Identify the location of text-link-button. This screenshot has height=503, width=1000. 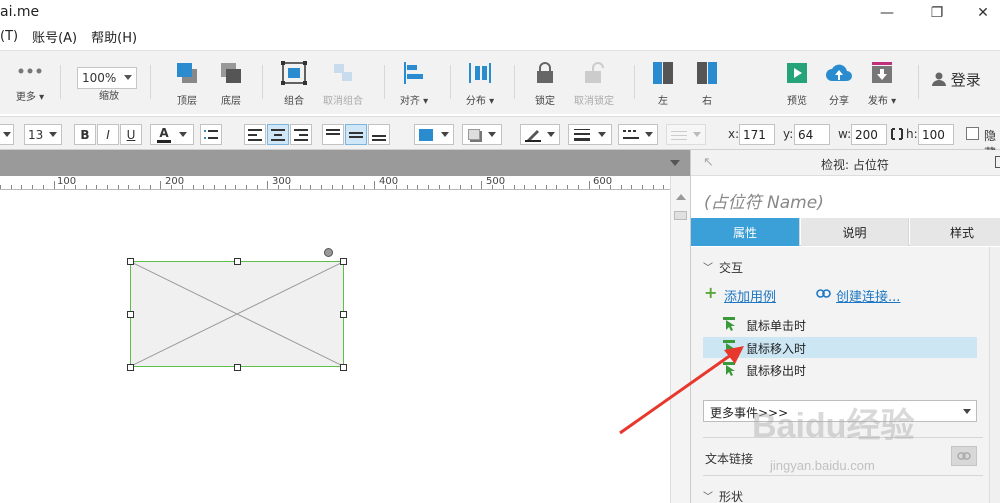
(964, 456).